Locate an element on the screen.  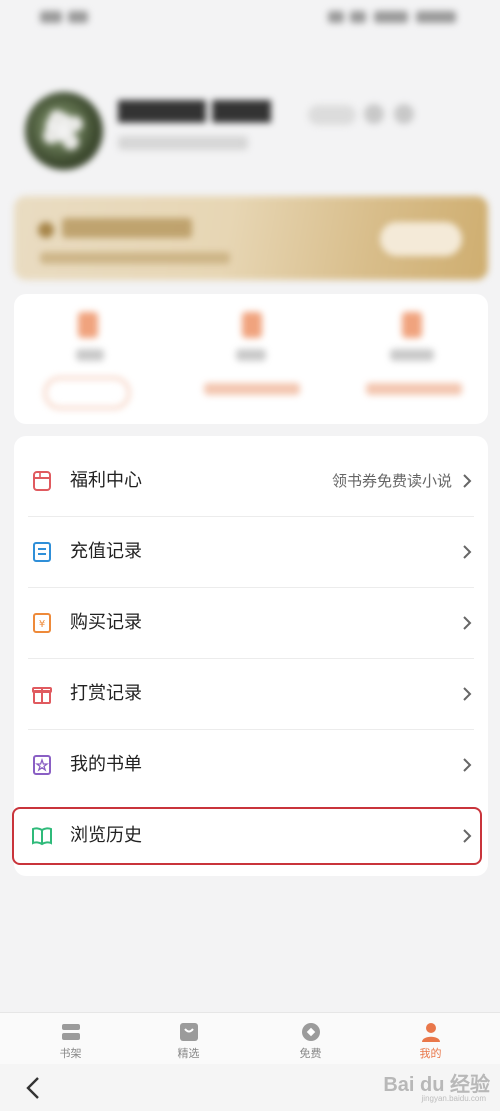
menu-item-hint: 领书券免费读小说 is located at coordinates (391, 481).